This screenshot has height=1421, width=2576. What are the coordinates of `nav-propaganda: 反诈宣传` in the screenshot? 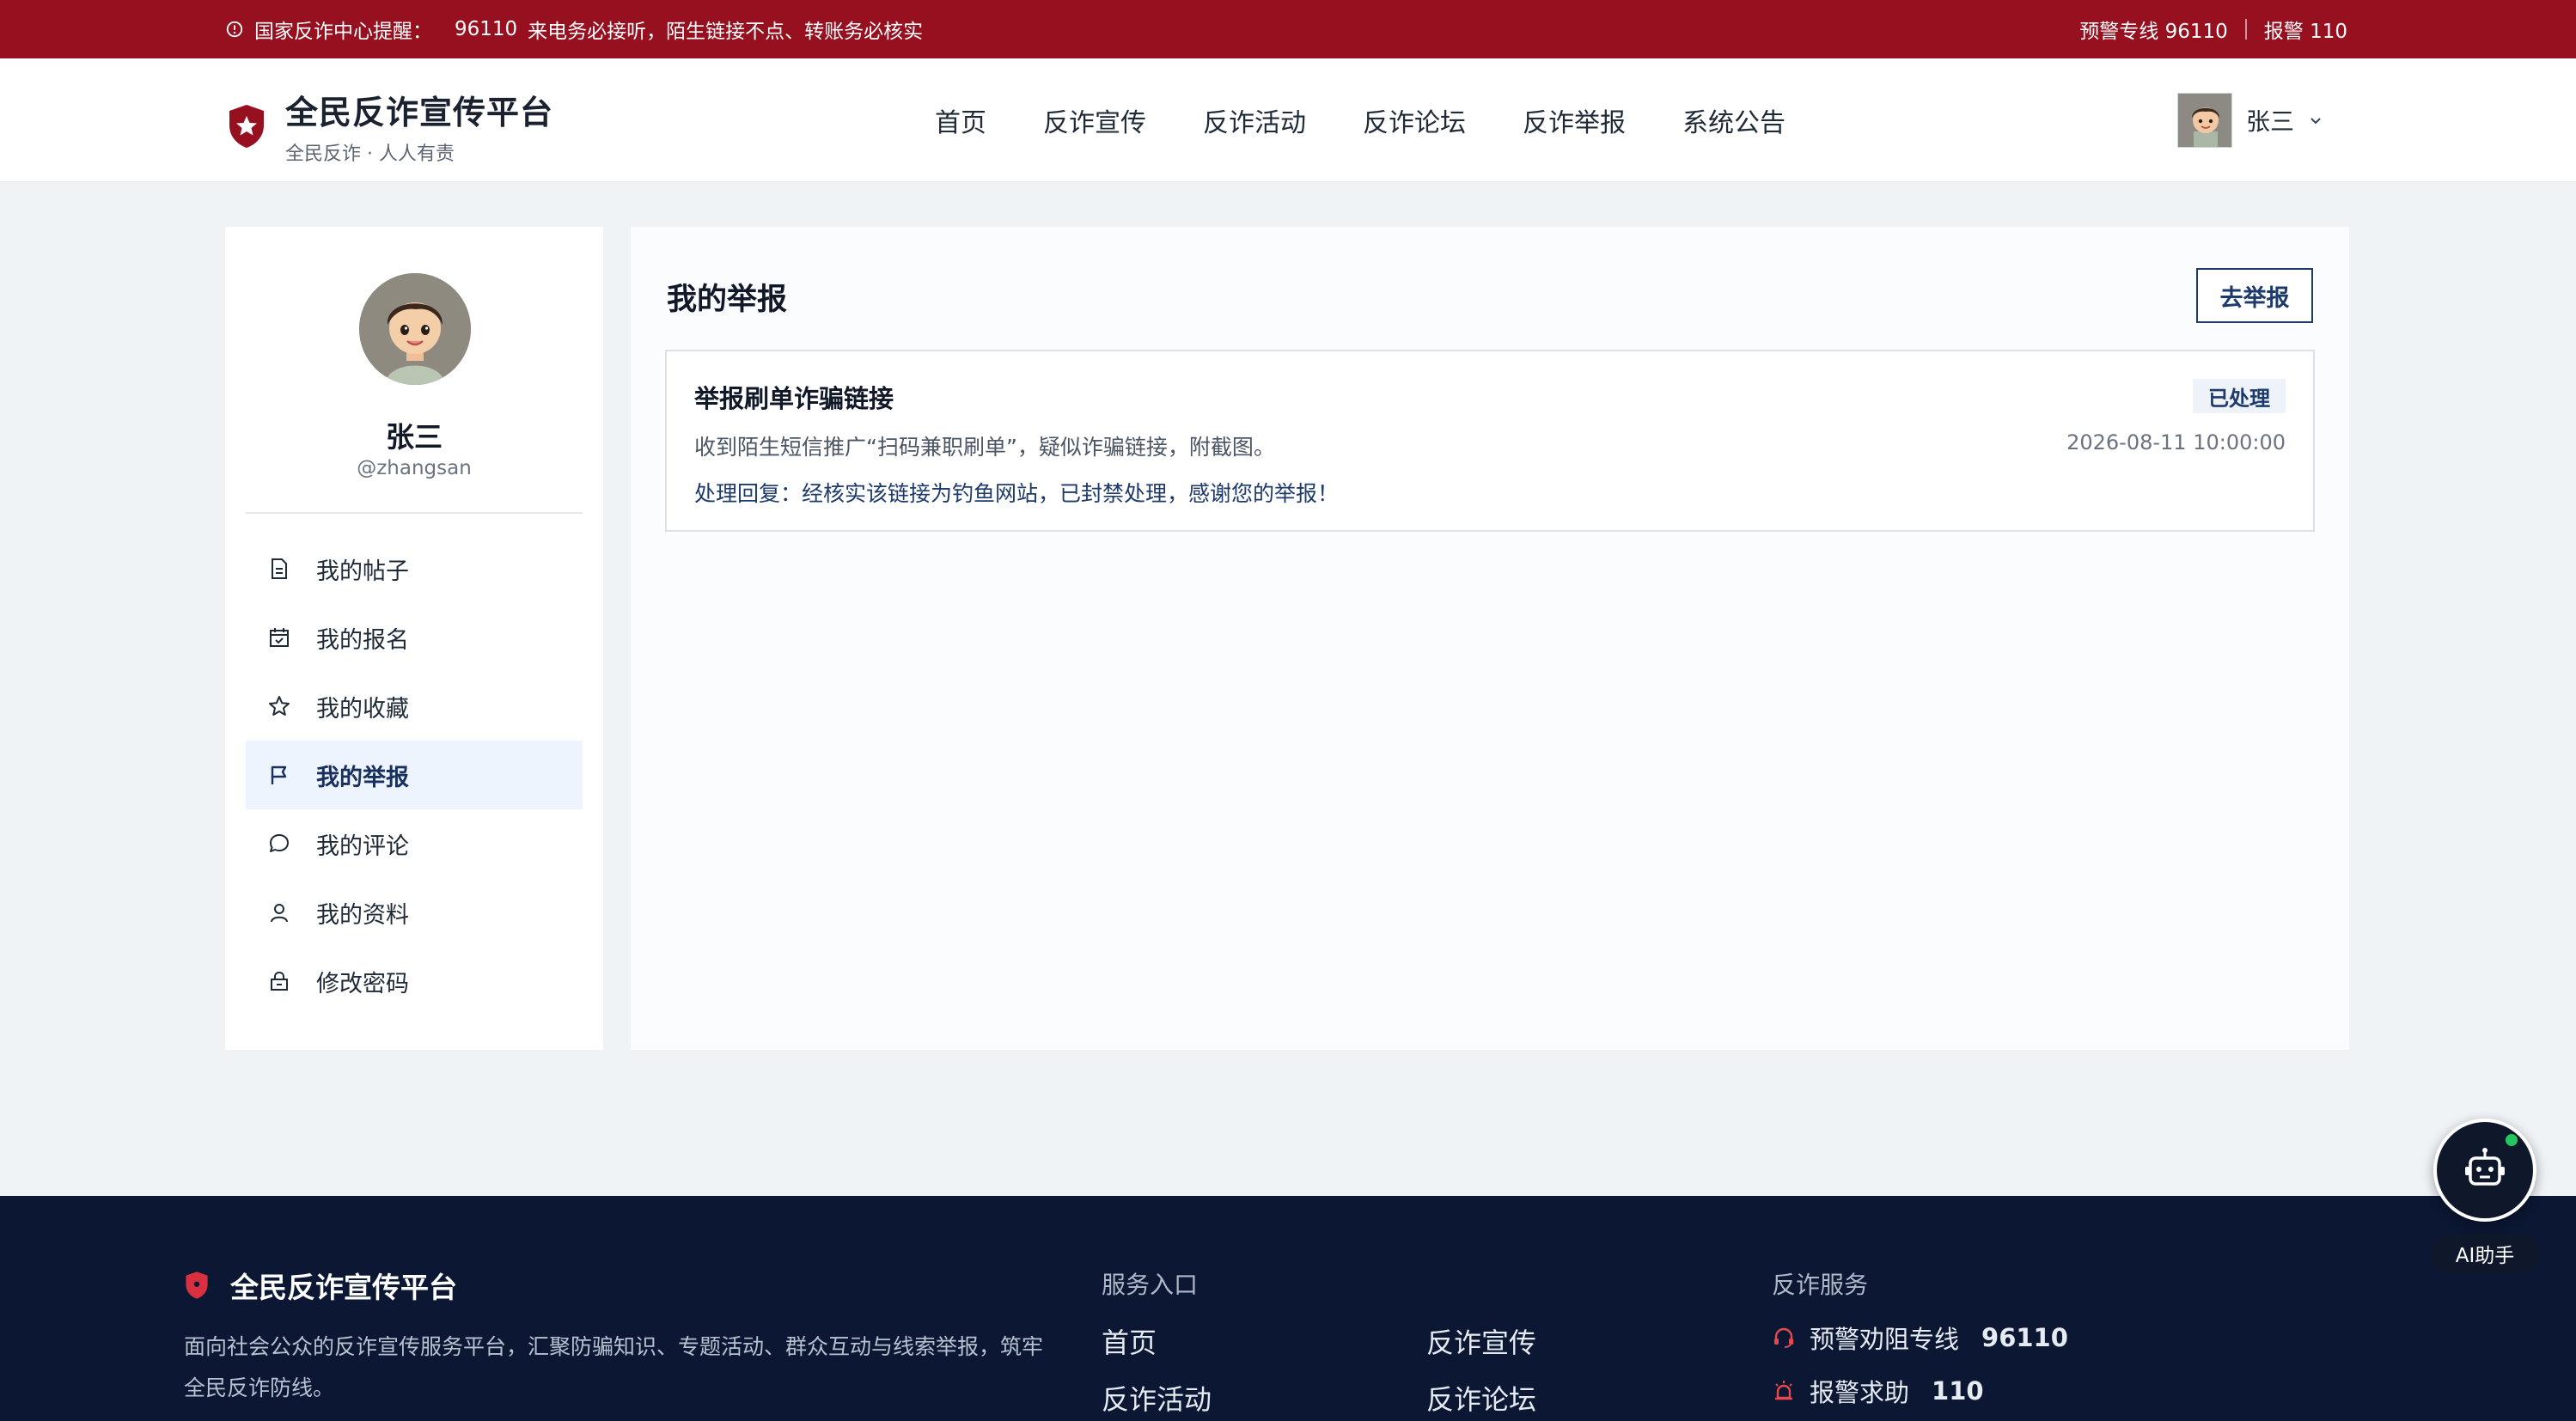 It's located at (1094, 120).